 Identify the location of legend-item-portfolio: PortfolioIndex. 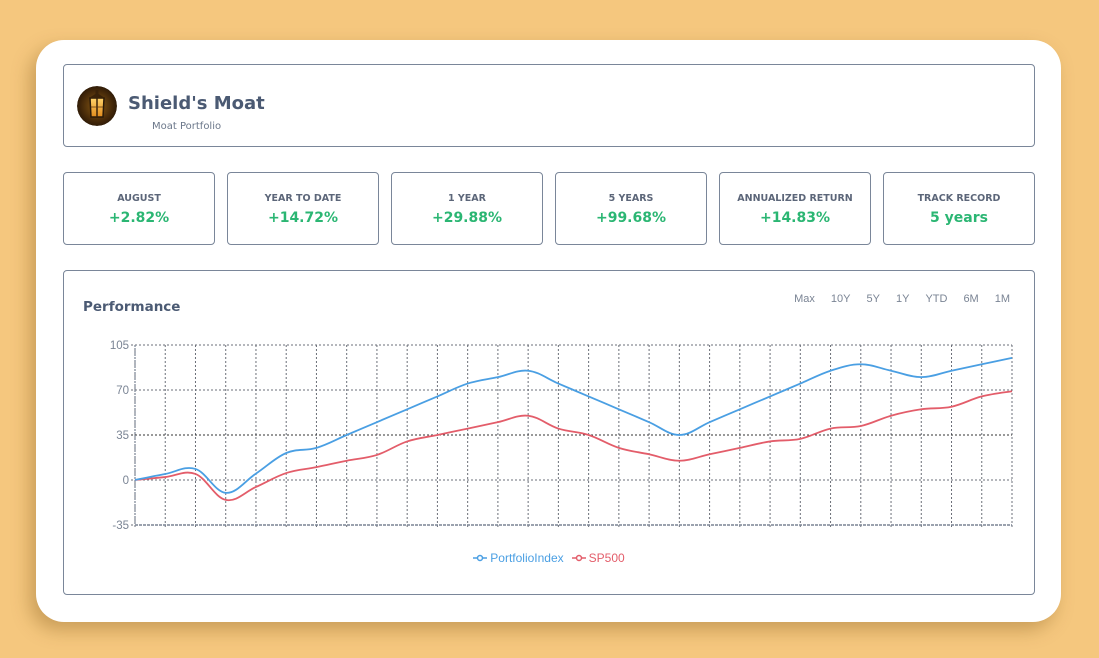
(518, 558).